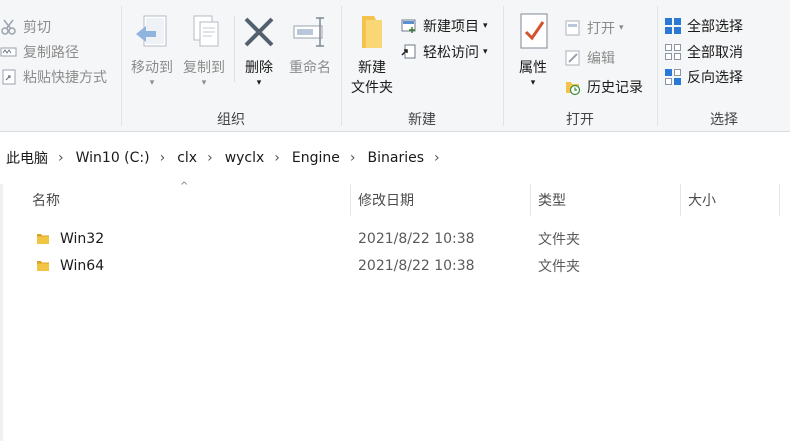  I want to click on select-all-button: 全部选择, so click(703, 26).